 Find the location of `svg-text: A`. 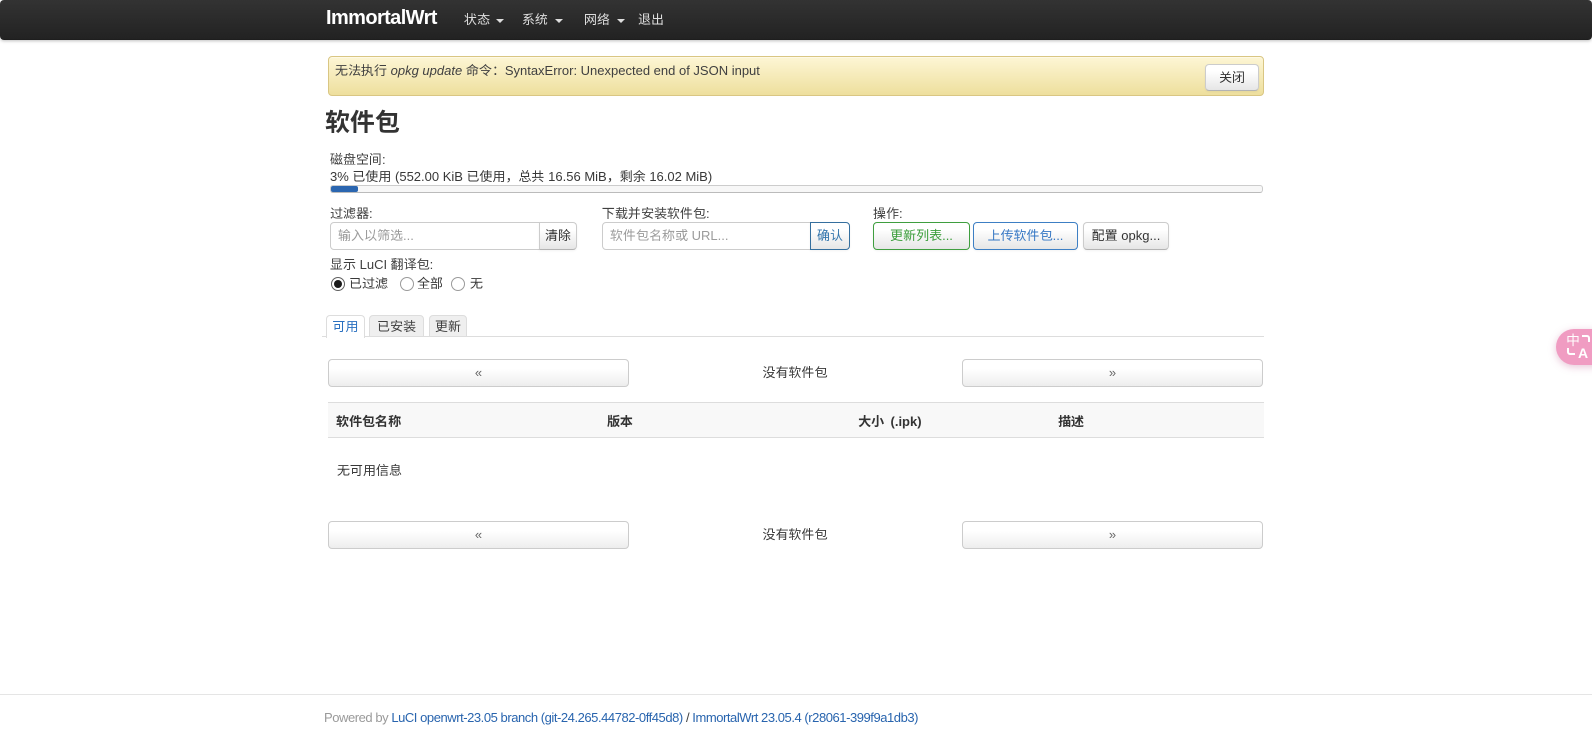

svg-text: A is located at coordinates (1583, 353).